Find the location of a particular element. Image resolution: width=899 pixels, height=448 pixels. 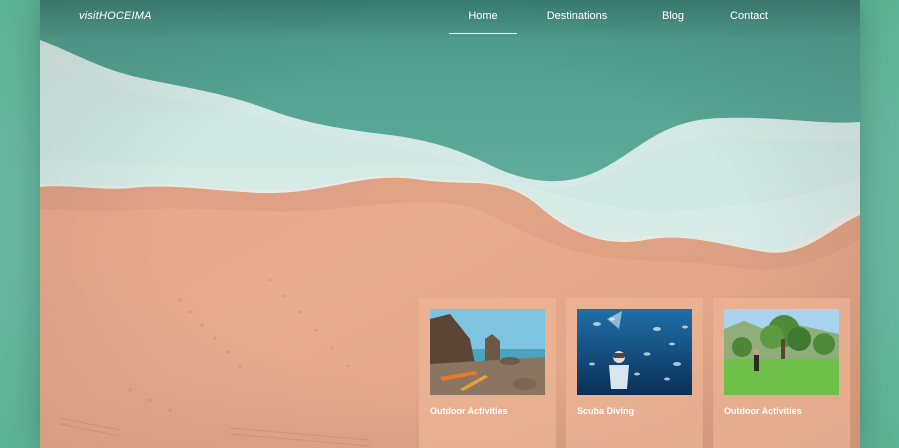

nav-blog-link: Blog is located at coordinates (673, 22).